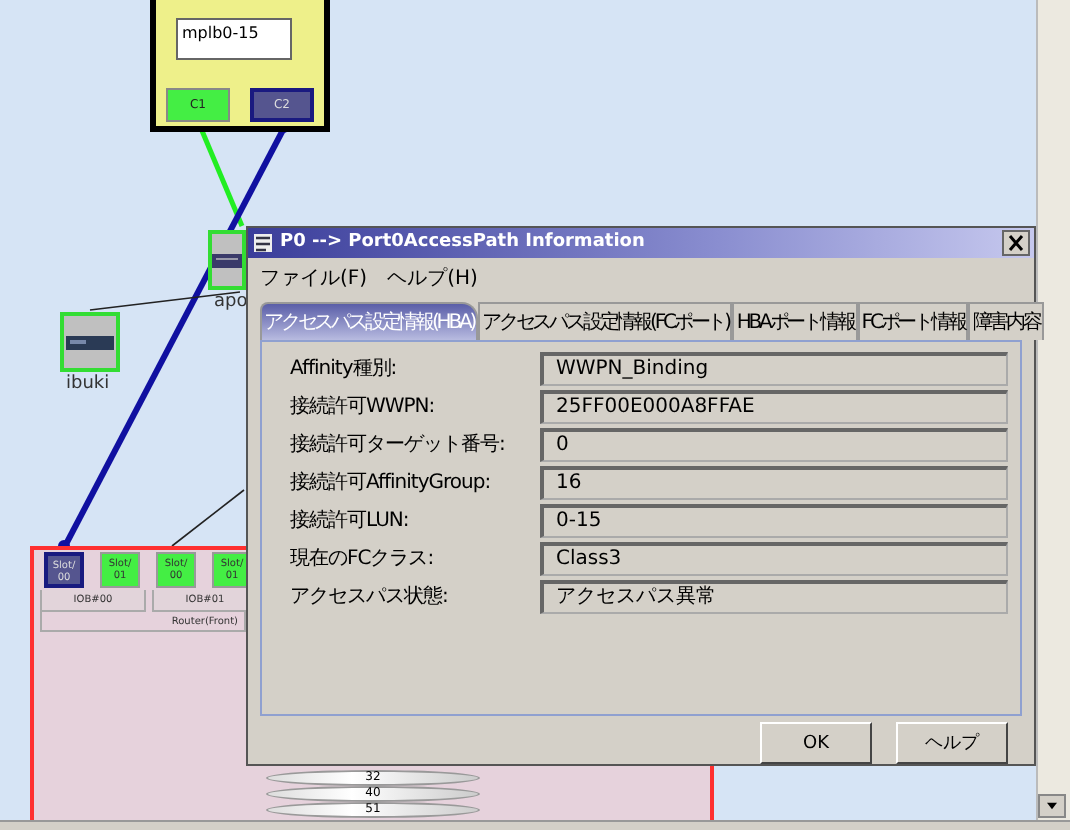 The height and width of the screenshot is (830, 1070). I want to click on value-field: Class3, so click(774, 558).